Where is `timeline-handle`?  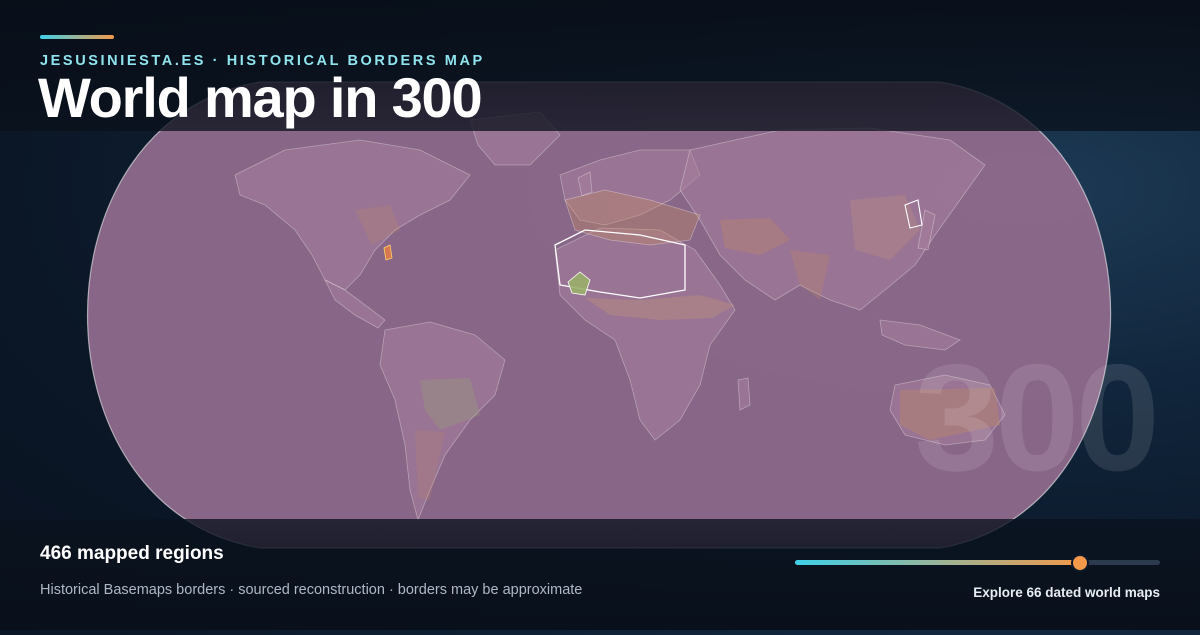 timeline-handle is located at coordinates (1079, 562).